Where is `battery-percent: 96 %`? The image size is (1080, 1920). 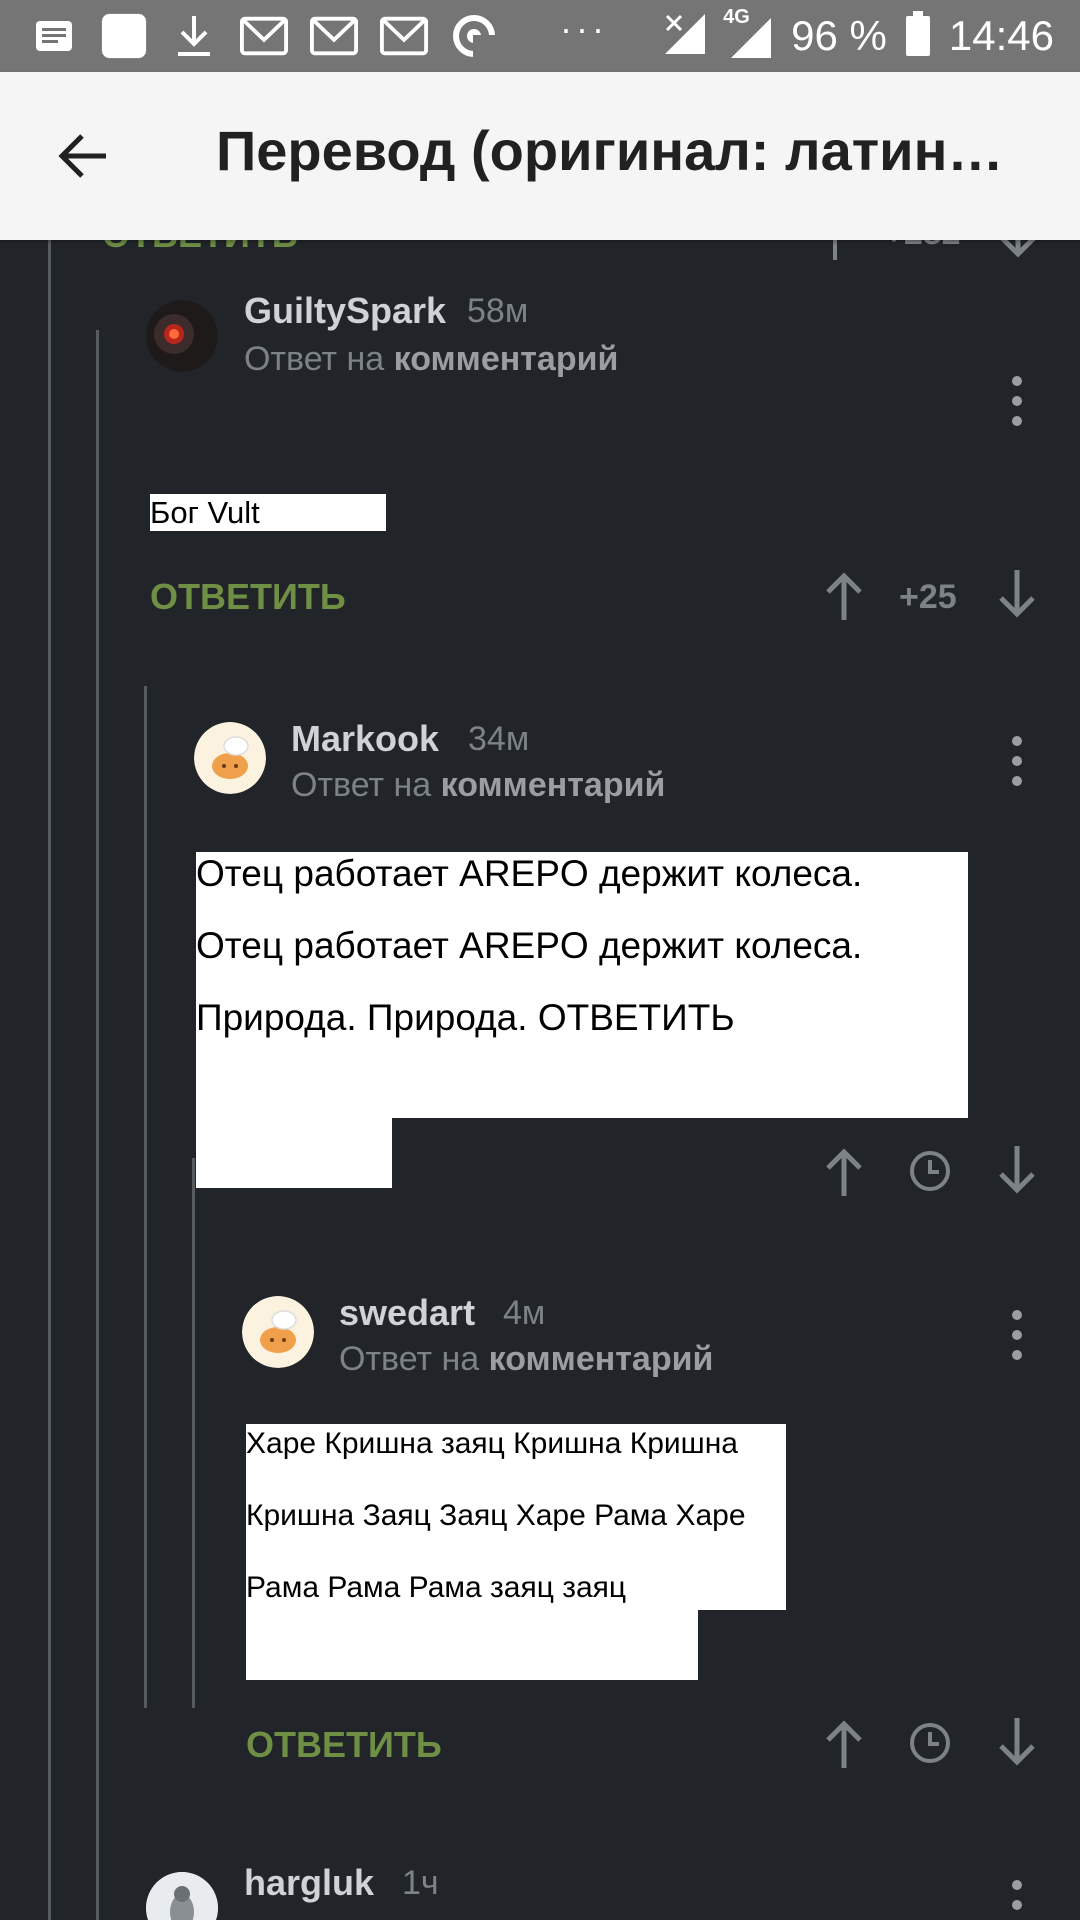
battery-percent: 96 % is located at coordinates (839, 35).